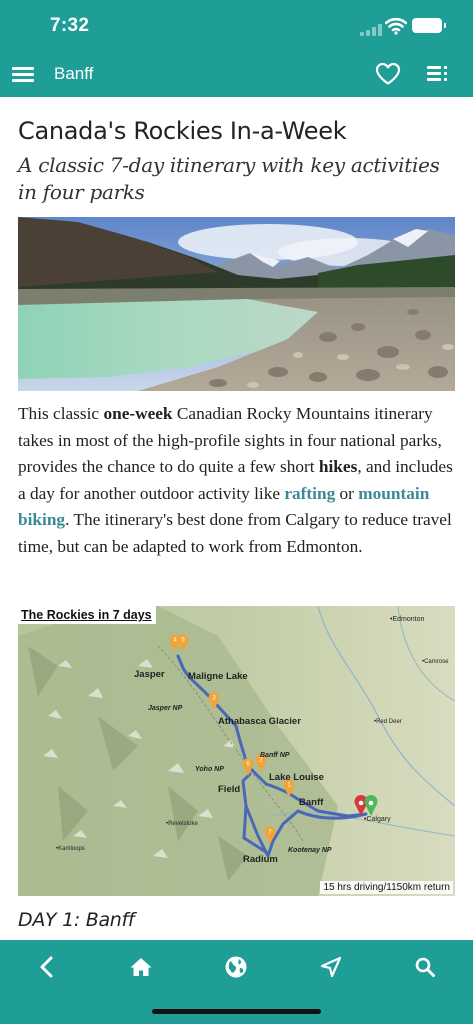  Describe the element at coordinates (70, 849) in the screenshot. I see `place-label-kamloops: •Kamloops` at that location.